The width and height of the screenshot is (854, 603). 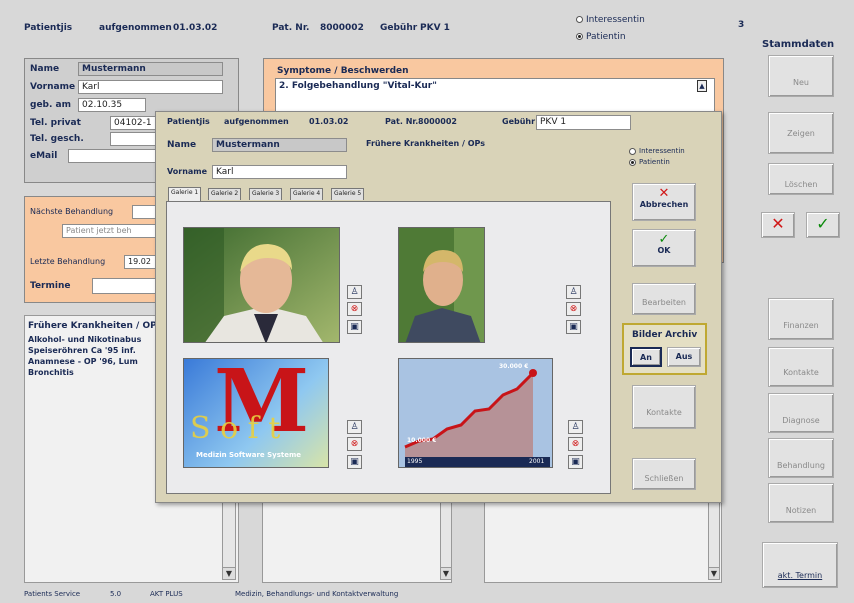 I want to click on symptome-text: 2. Folgebehandlung "Vital-Kur", so click(x=358, y=86).